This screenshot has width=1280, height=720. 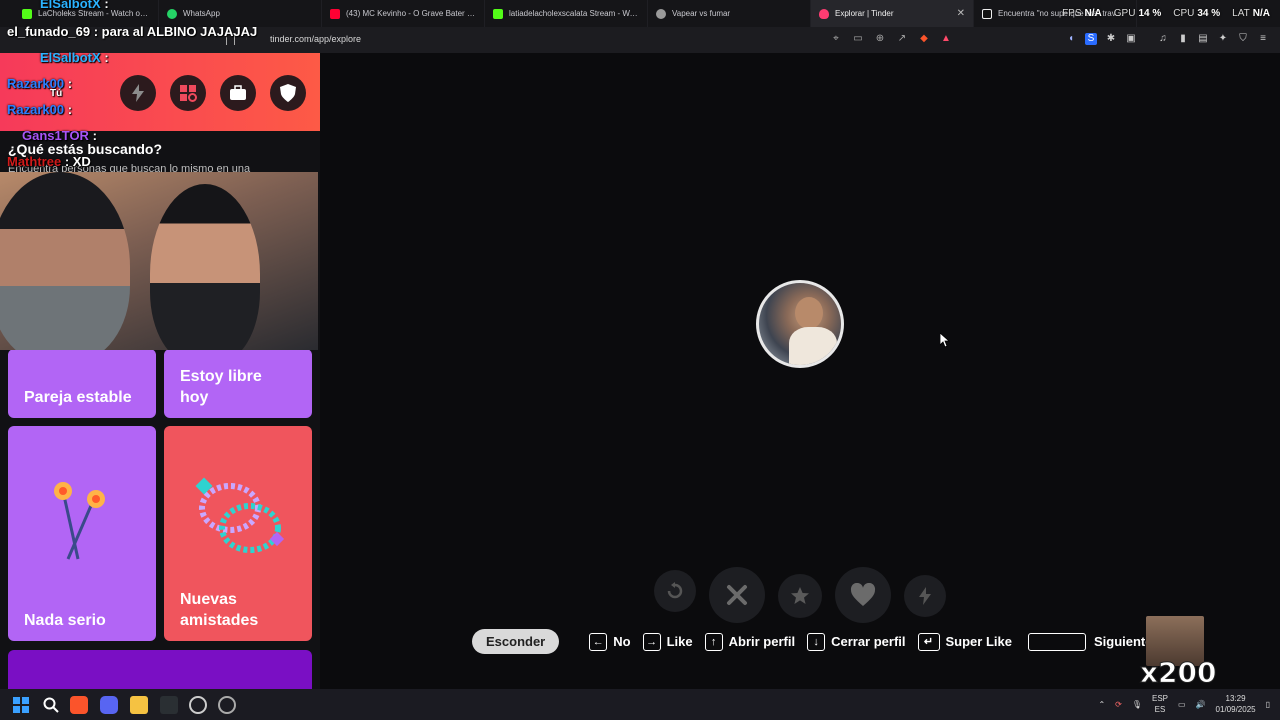 What do you see at coordinates (1071, 39) in the screenshot?
I see `audio-icon: ◖` at bounding box center [1071, 39].